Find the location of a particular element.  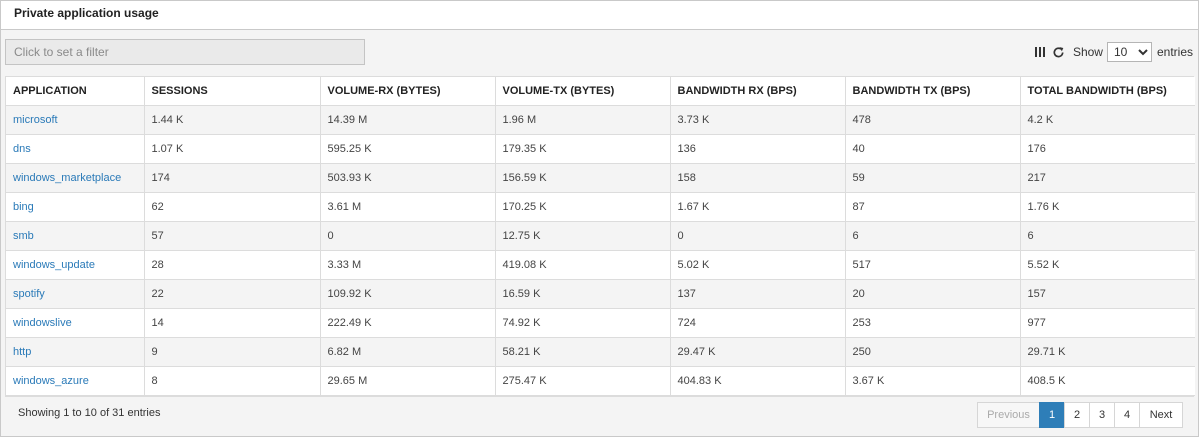

volume-rx-cell: 6.82 M is located at coordinates (407, 351).